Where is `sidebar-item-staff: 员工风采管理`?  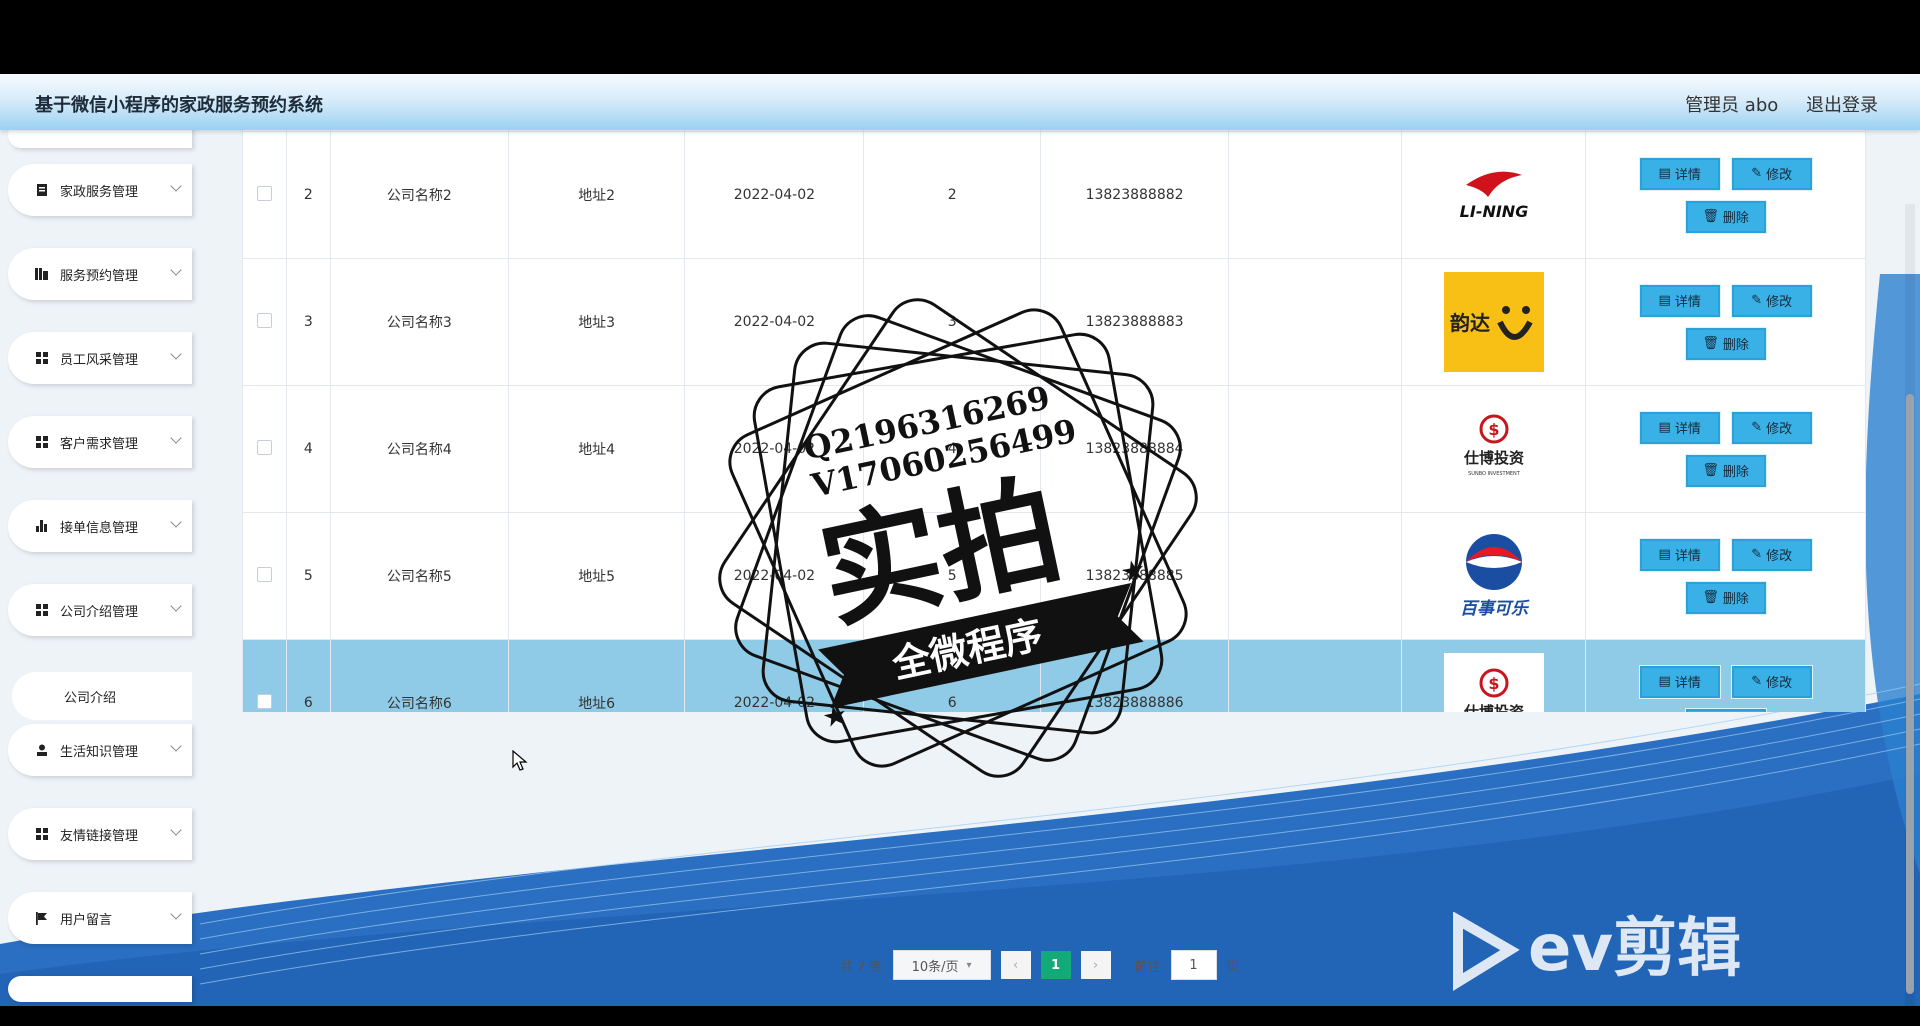 sidebar-item-staff: 员工风采管理 is located at coordinates (100, 358).